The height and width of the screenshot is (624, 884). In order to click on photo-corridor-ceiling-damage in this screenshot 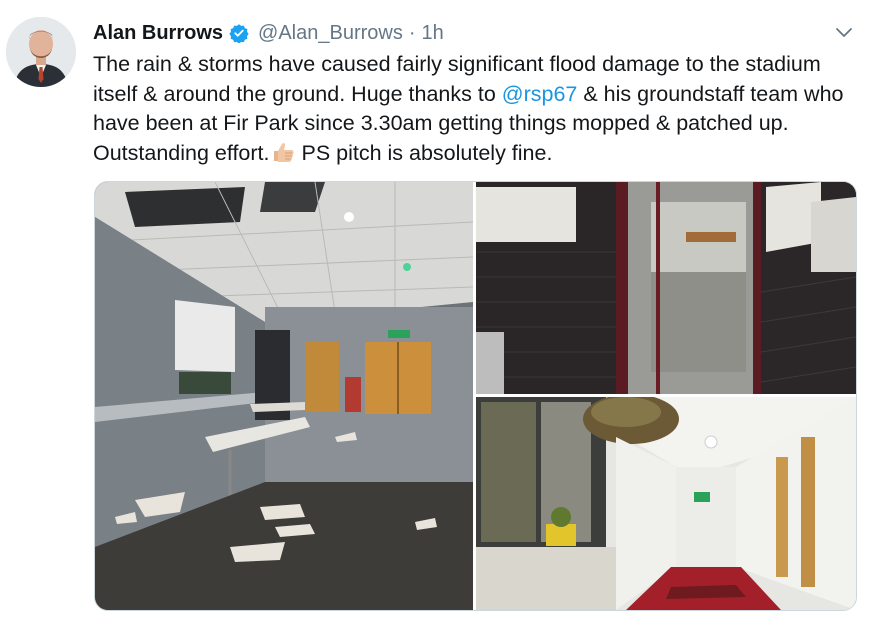, I will do `click(666, 503)`.